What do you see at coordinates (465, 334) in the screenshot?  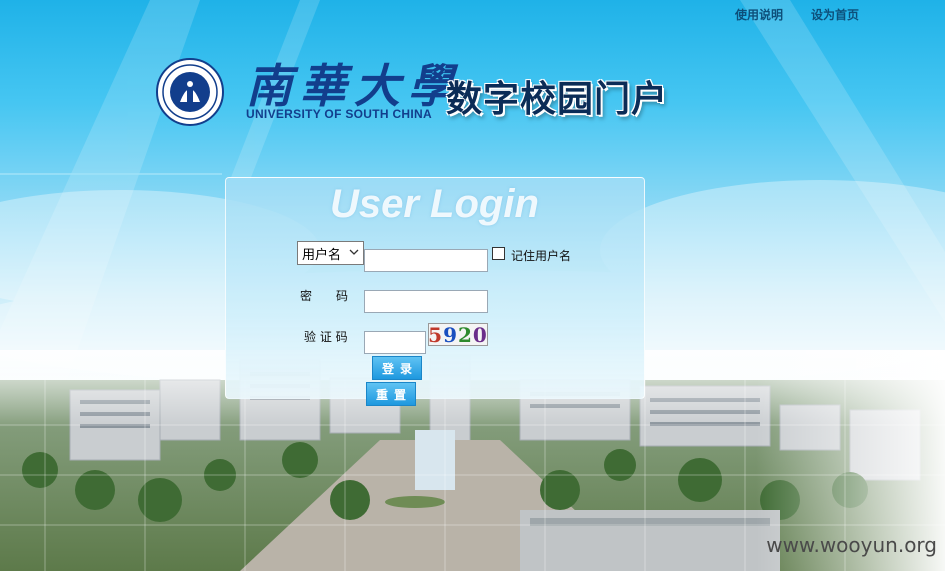 I see `captcha-digit: 2` at bounding box center [465, 334].